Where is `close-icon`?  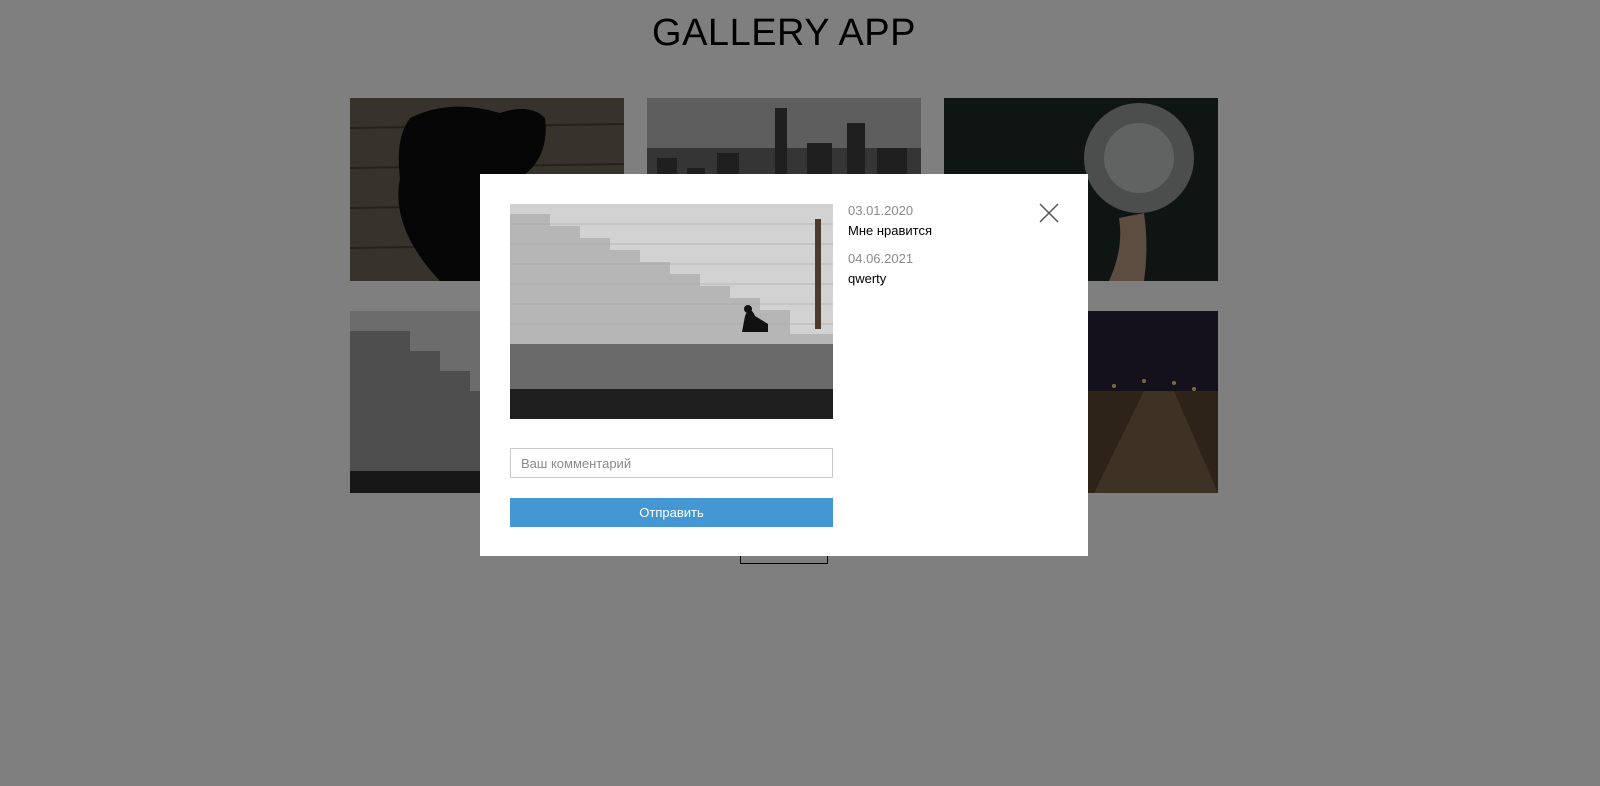 close-icon is located at coordinates (1049, 213).